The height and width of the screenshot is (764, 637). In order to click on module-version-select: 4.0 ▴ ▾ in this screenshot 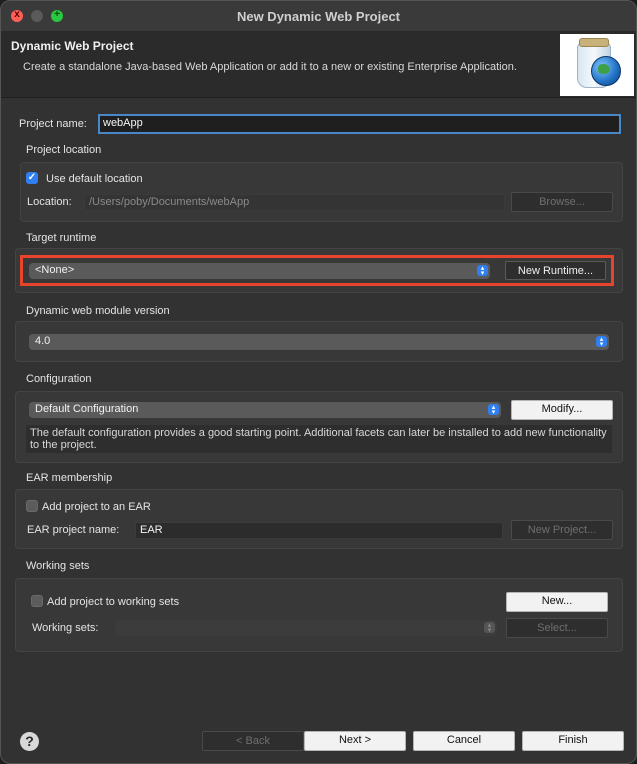, I will do `click(319, 342)`.